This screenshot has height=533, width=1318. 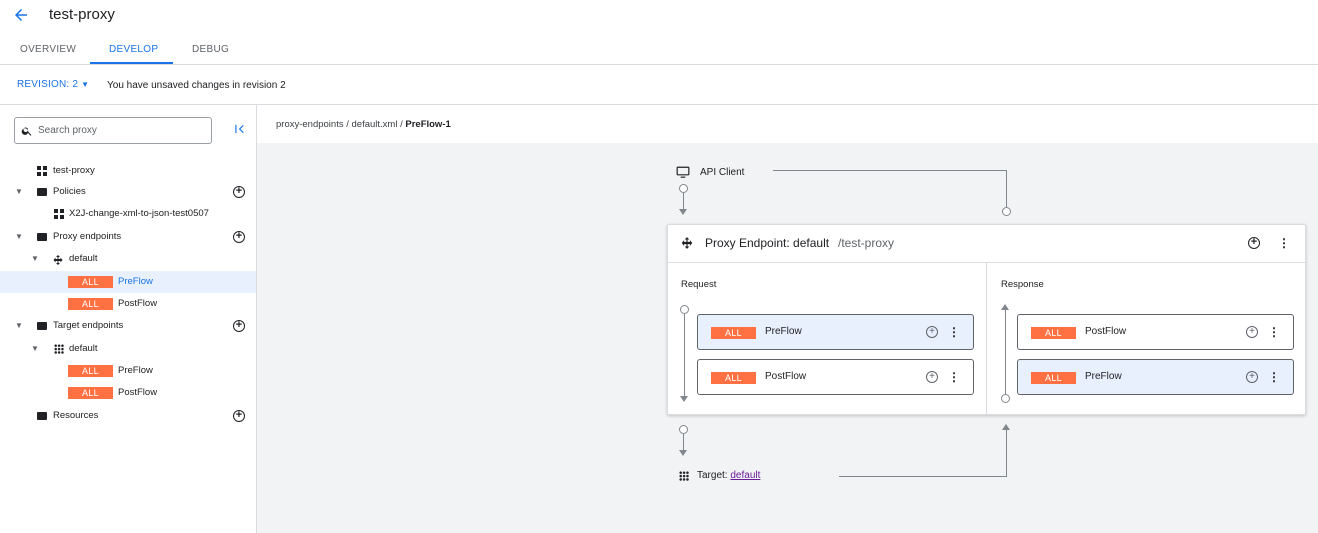 What do you see at coordinates (42, 171) in the screenshot?
I see `proxy-icon` at bounding box center [42, 171].